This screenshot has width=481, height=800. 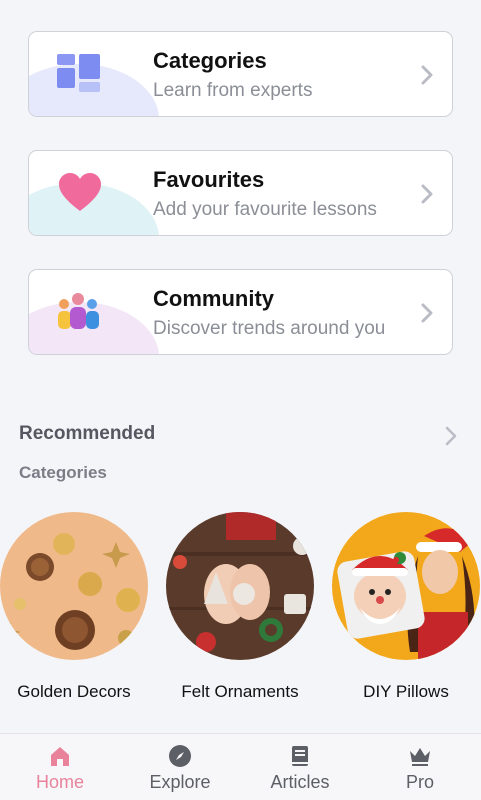 I want to click on crown-icon, so click(x=420, y=757).